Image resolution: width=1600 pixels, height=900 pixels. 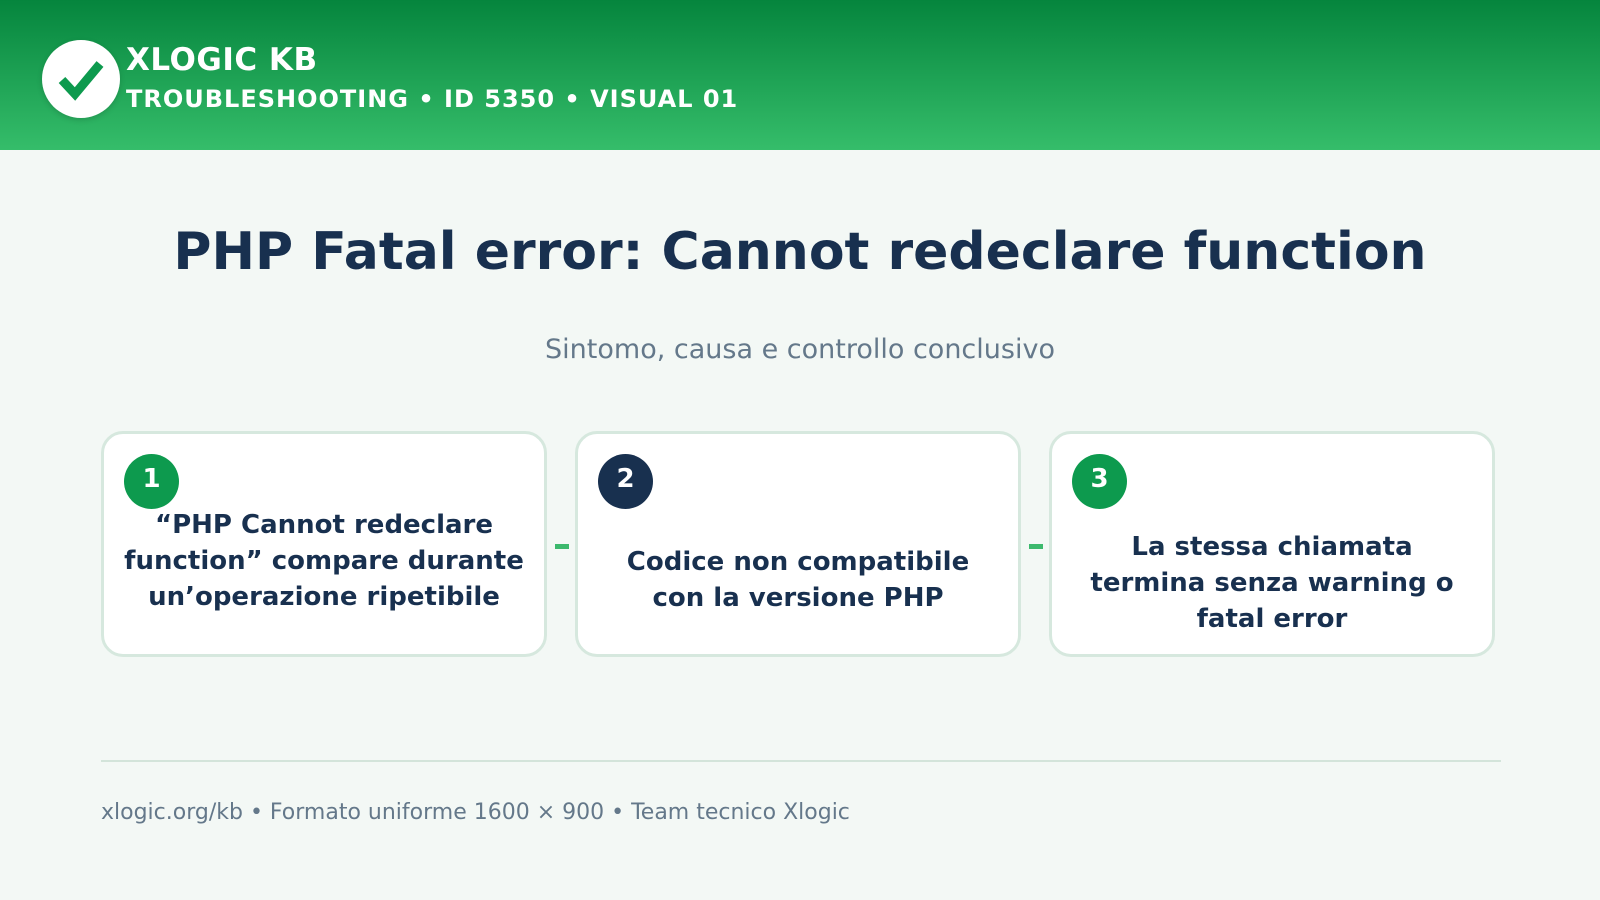 I want to click on step-number-badge: 3, so click(x=1099, y=481).